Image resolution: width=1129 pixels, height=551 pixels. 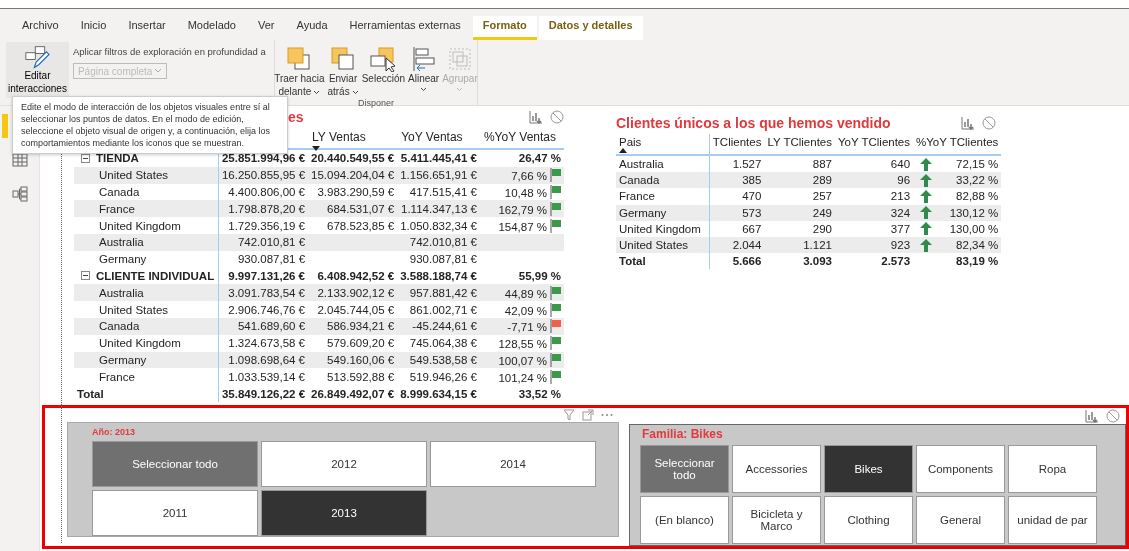 I want to click on table-cell: 684.531,07 €, so click(x=361, y=208).